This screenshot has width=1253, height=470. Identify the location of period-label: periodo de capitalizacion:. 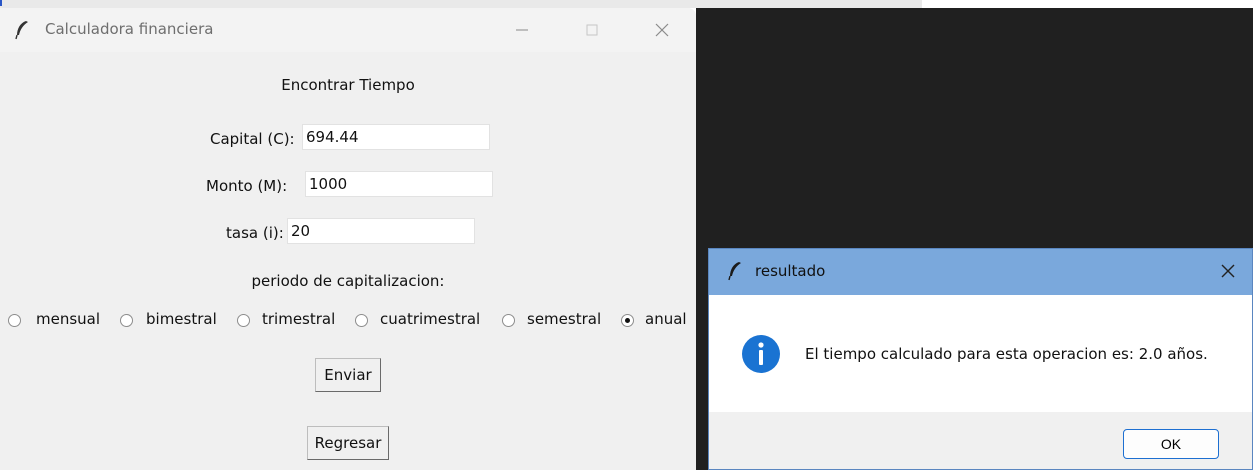
(348, 281).